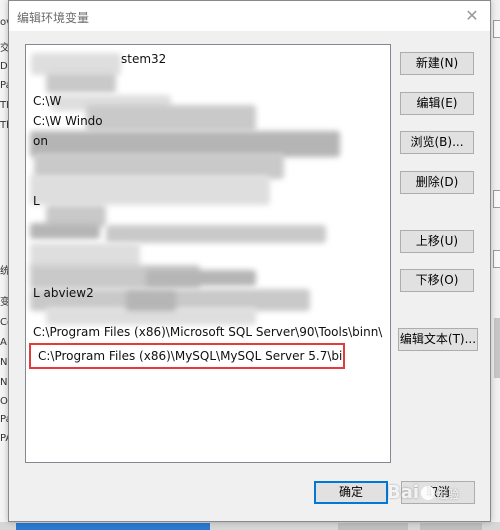 This screenshot has height=530, width=500. What do you see at coordinates (437, 241) in the screenshot?
I see `move-up-button: 上移(U)` at bounding box center [437, 241].